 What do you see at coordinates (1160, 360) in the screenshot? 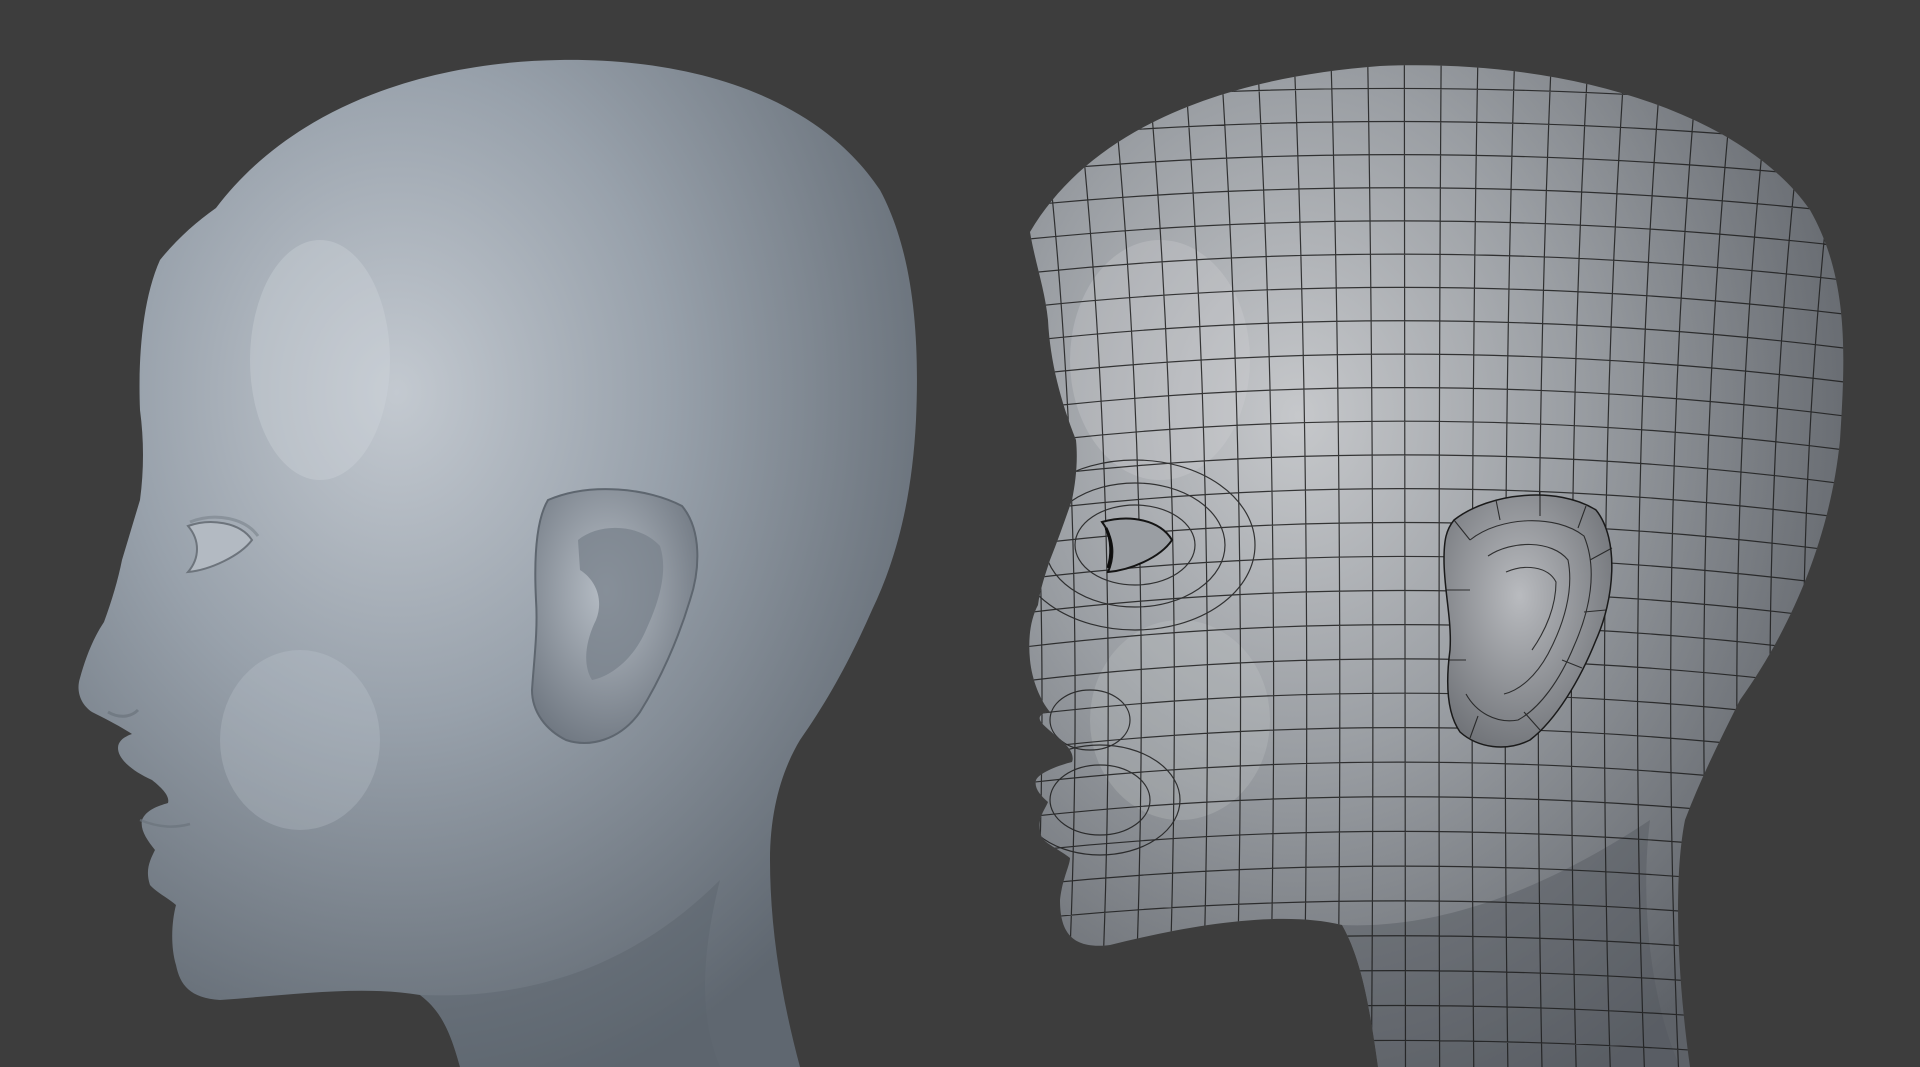
I see `wire-forehead-highlight` at bounding box center [1160, 360].